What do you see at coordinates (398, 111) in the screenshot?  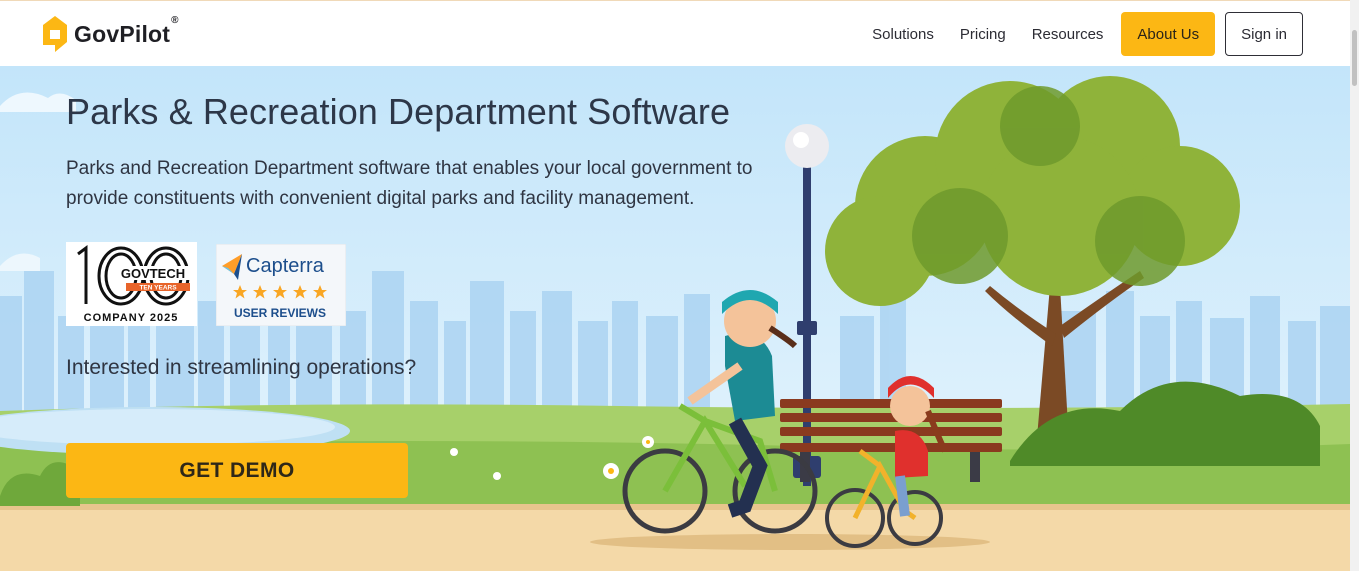 I see `page-title: Parks & Recreation Department Software` at bounding box center [398, 111].